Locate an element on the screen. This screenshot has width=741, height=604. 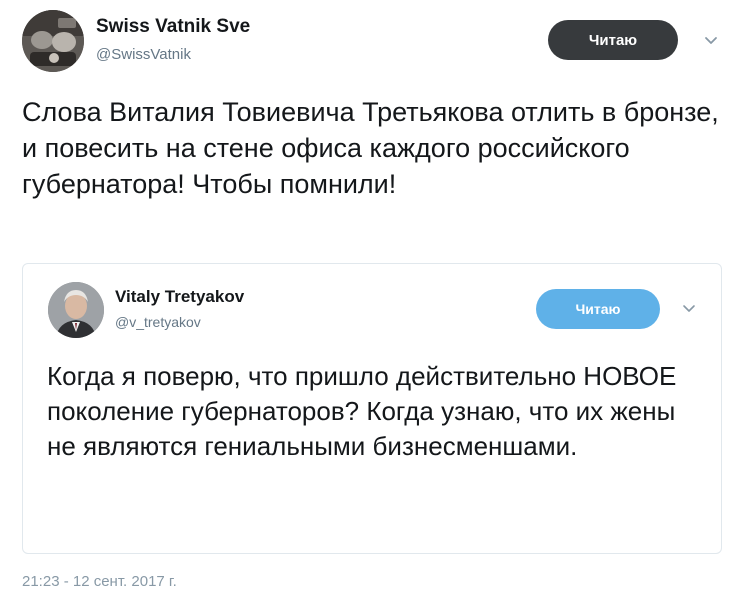
quoted-author-name: Vitaly Tretyakov is located at coordinates (179, 297).